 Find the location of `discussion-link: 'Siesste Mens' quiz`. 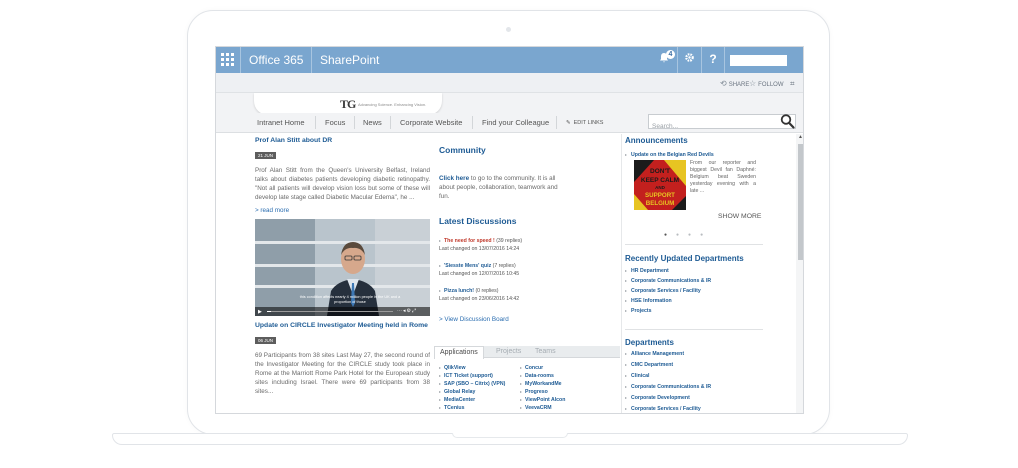

discussion-link: 'Siesste Mens' quiz is located at coordinates (467, 266).